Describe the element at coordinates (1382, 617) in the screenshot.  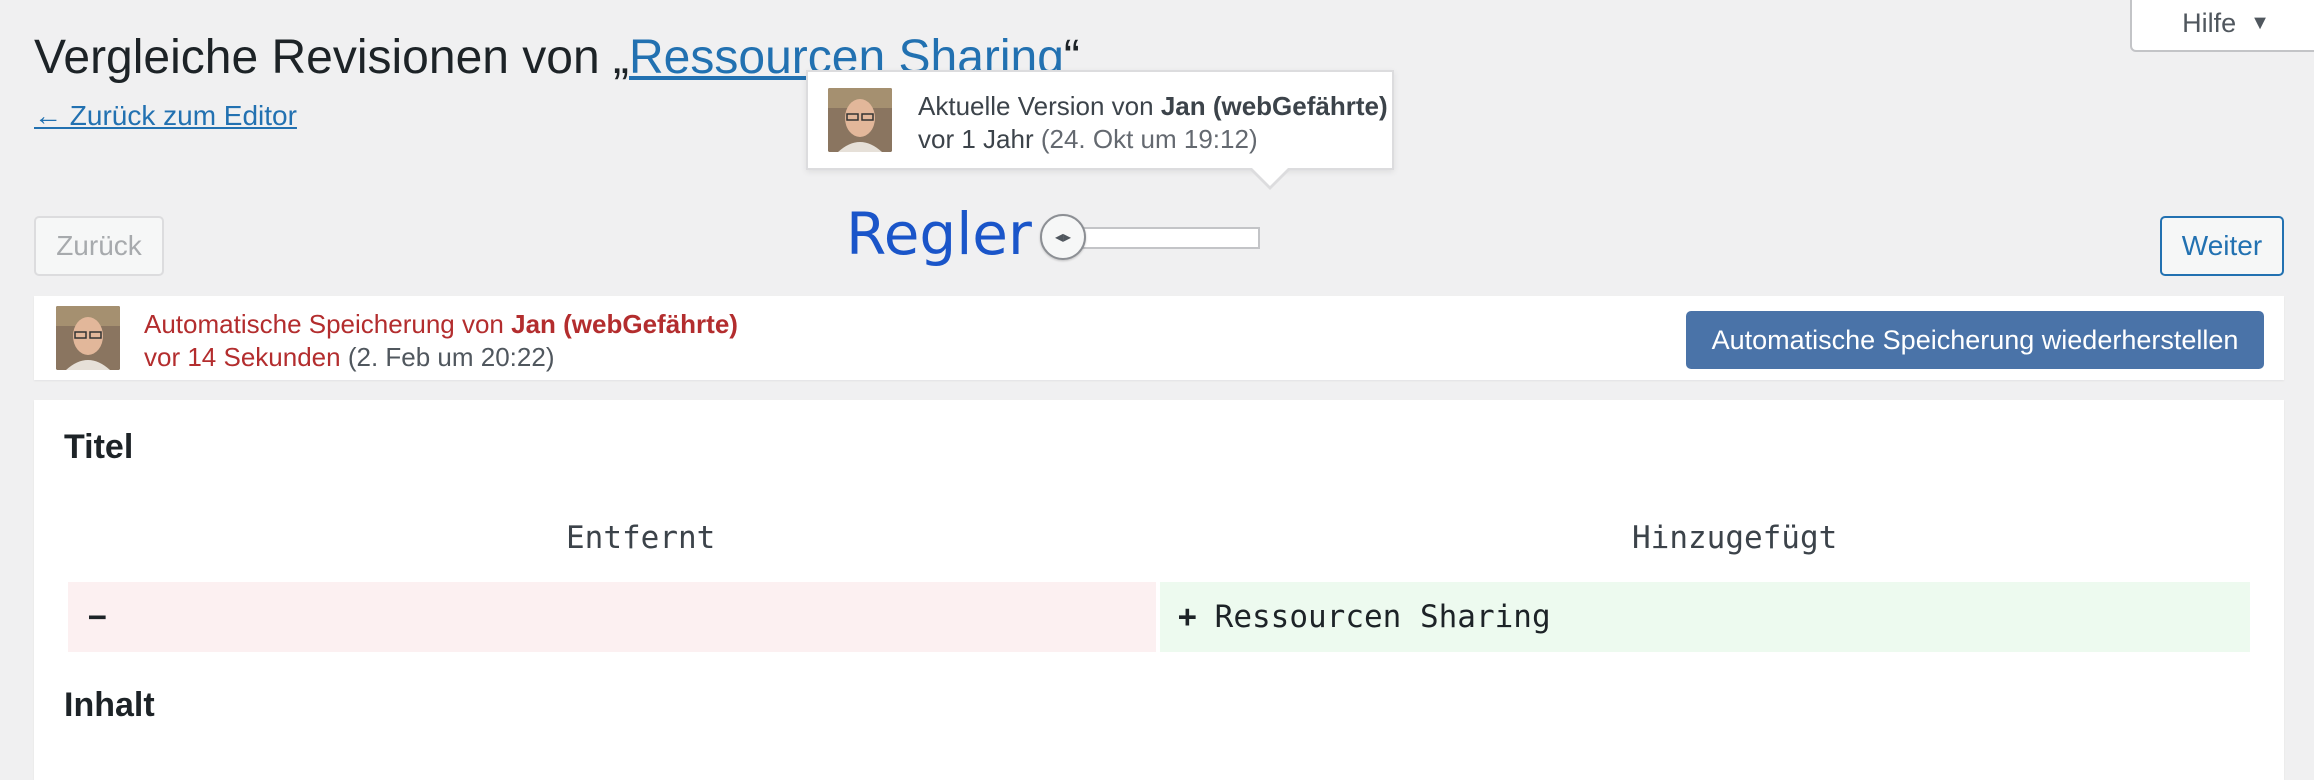
I see `added-text: Ressourcen Sharing` at that location.